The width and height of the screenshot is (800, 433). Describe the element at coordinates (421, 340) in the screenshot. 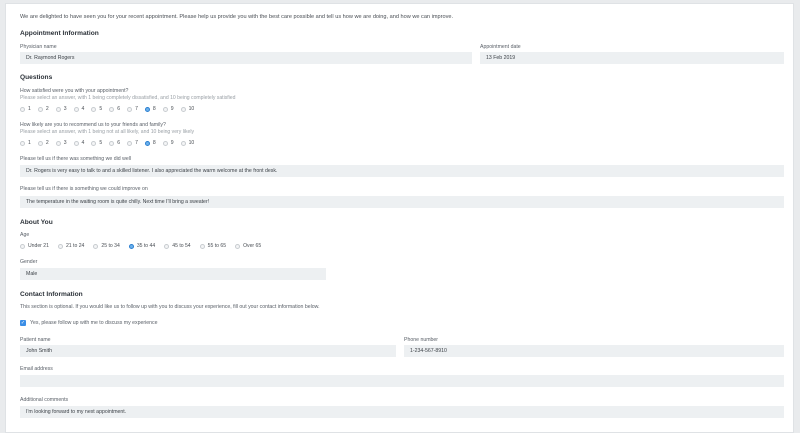

I see `phone-label: Phone number` at that location.